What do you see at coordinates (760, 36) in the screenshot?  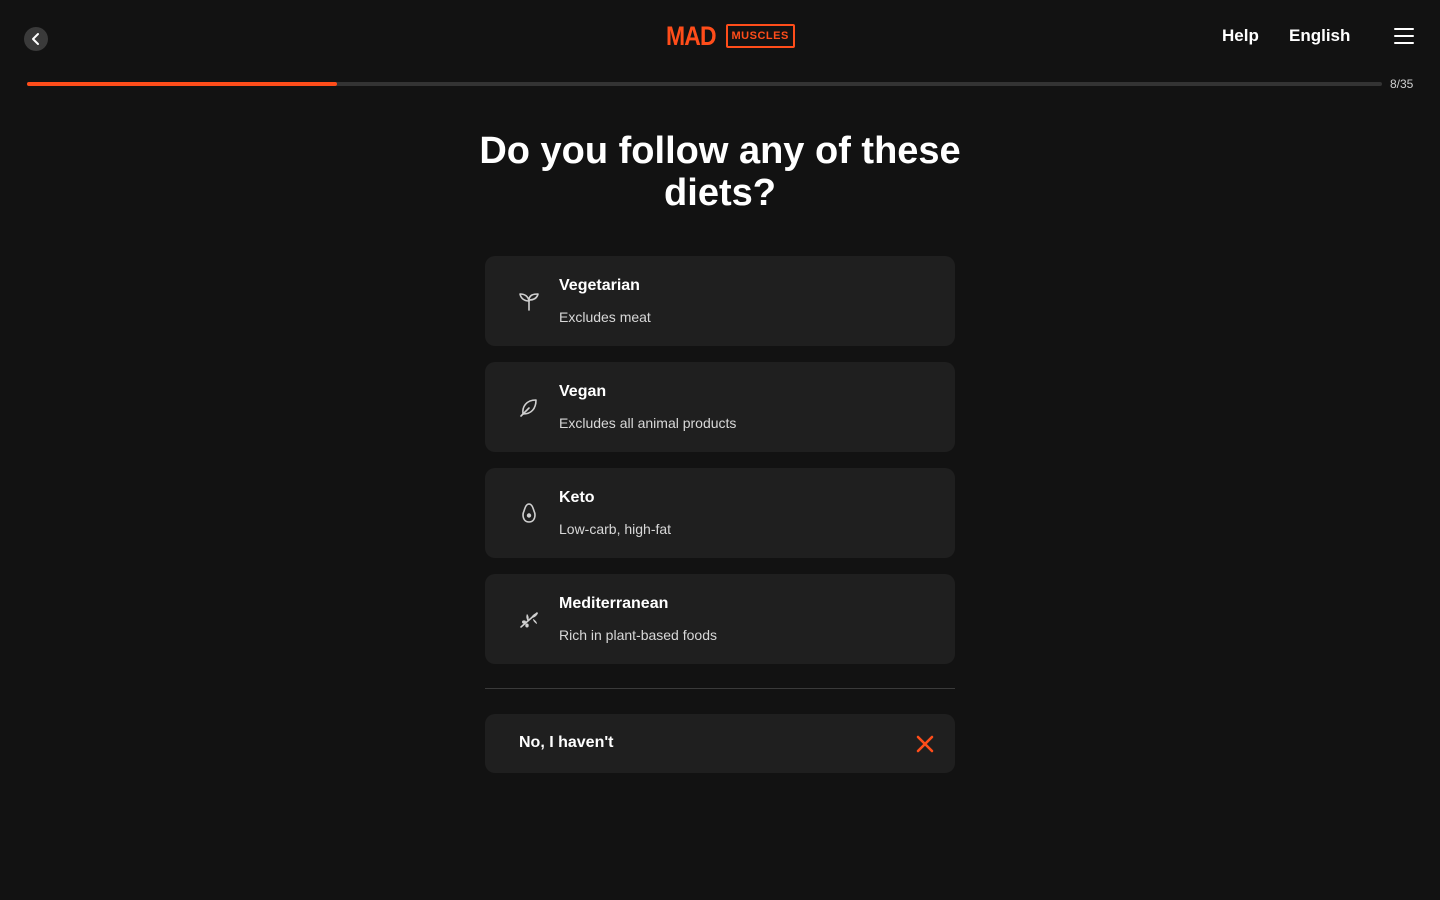 I see `logo-muscles-text: MUSCLES` at bounding box center [760, 36].